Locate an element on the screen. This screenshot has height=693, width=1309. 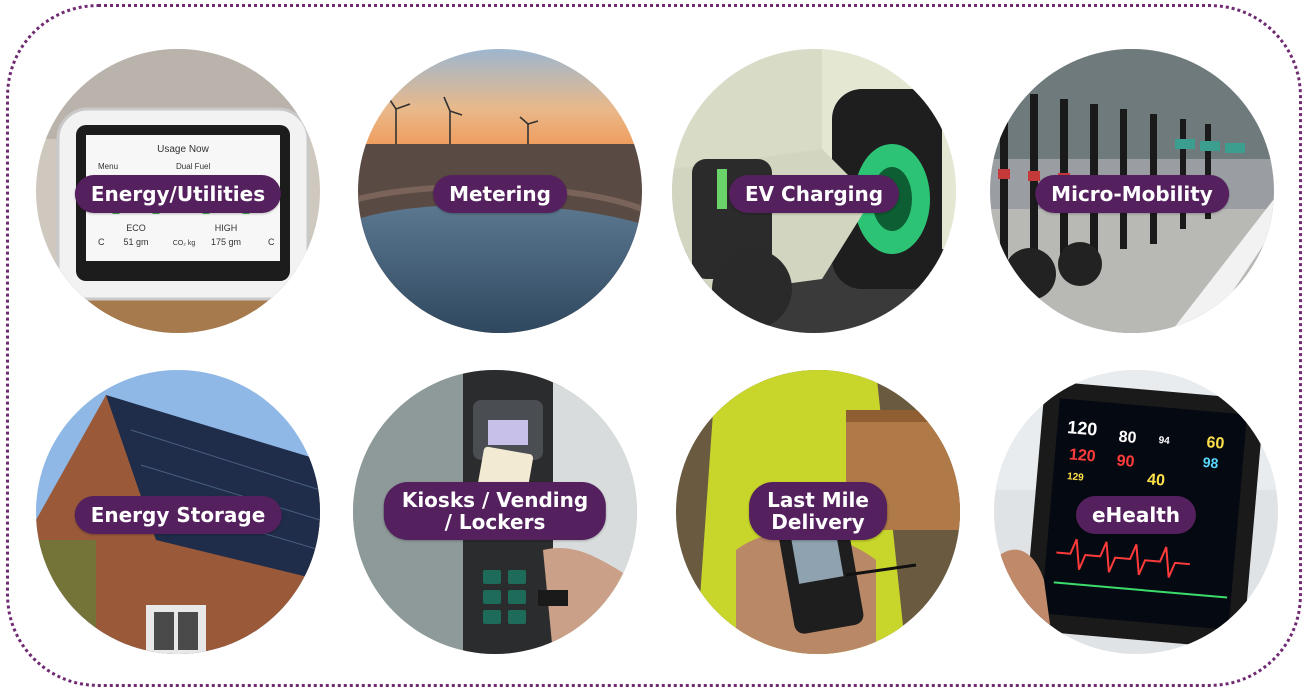
label-energy-utilities: Energy/Utilities is located at coordinates (178, 194).